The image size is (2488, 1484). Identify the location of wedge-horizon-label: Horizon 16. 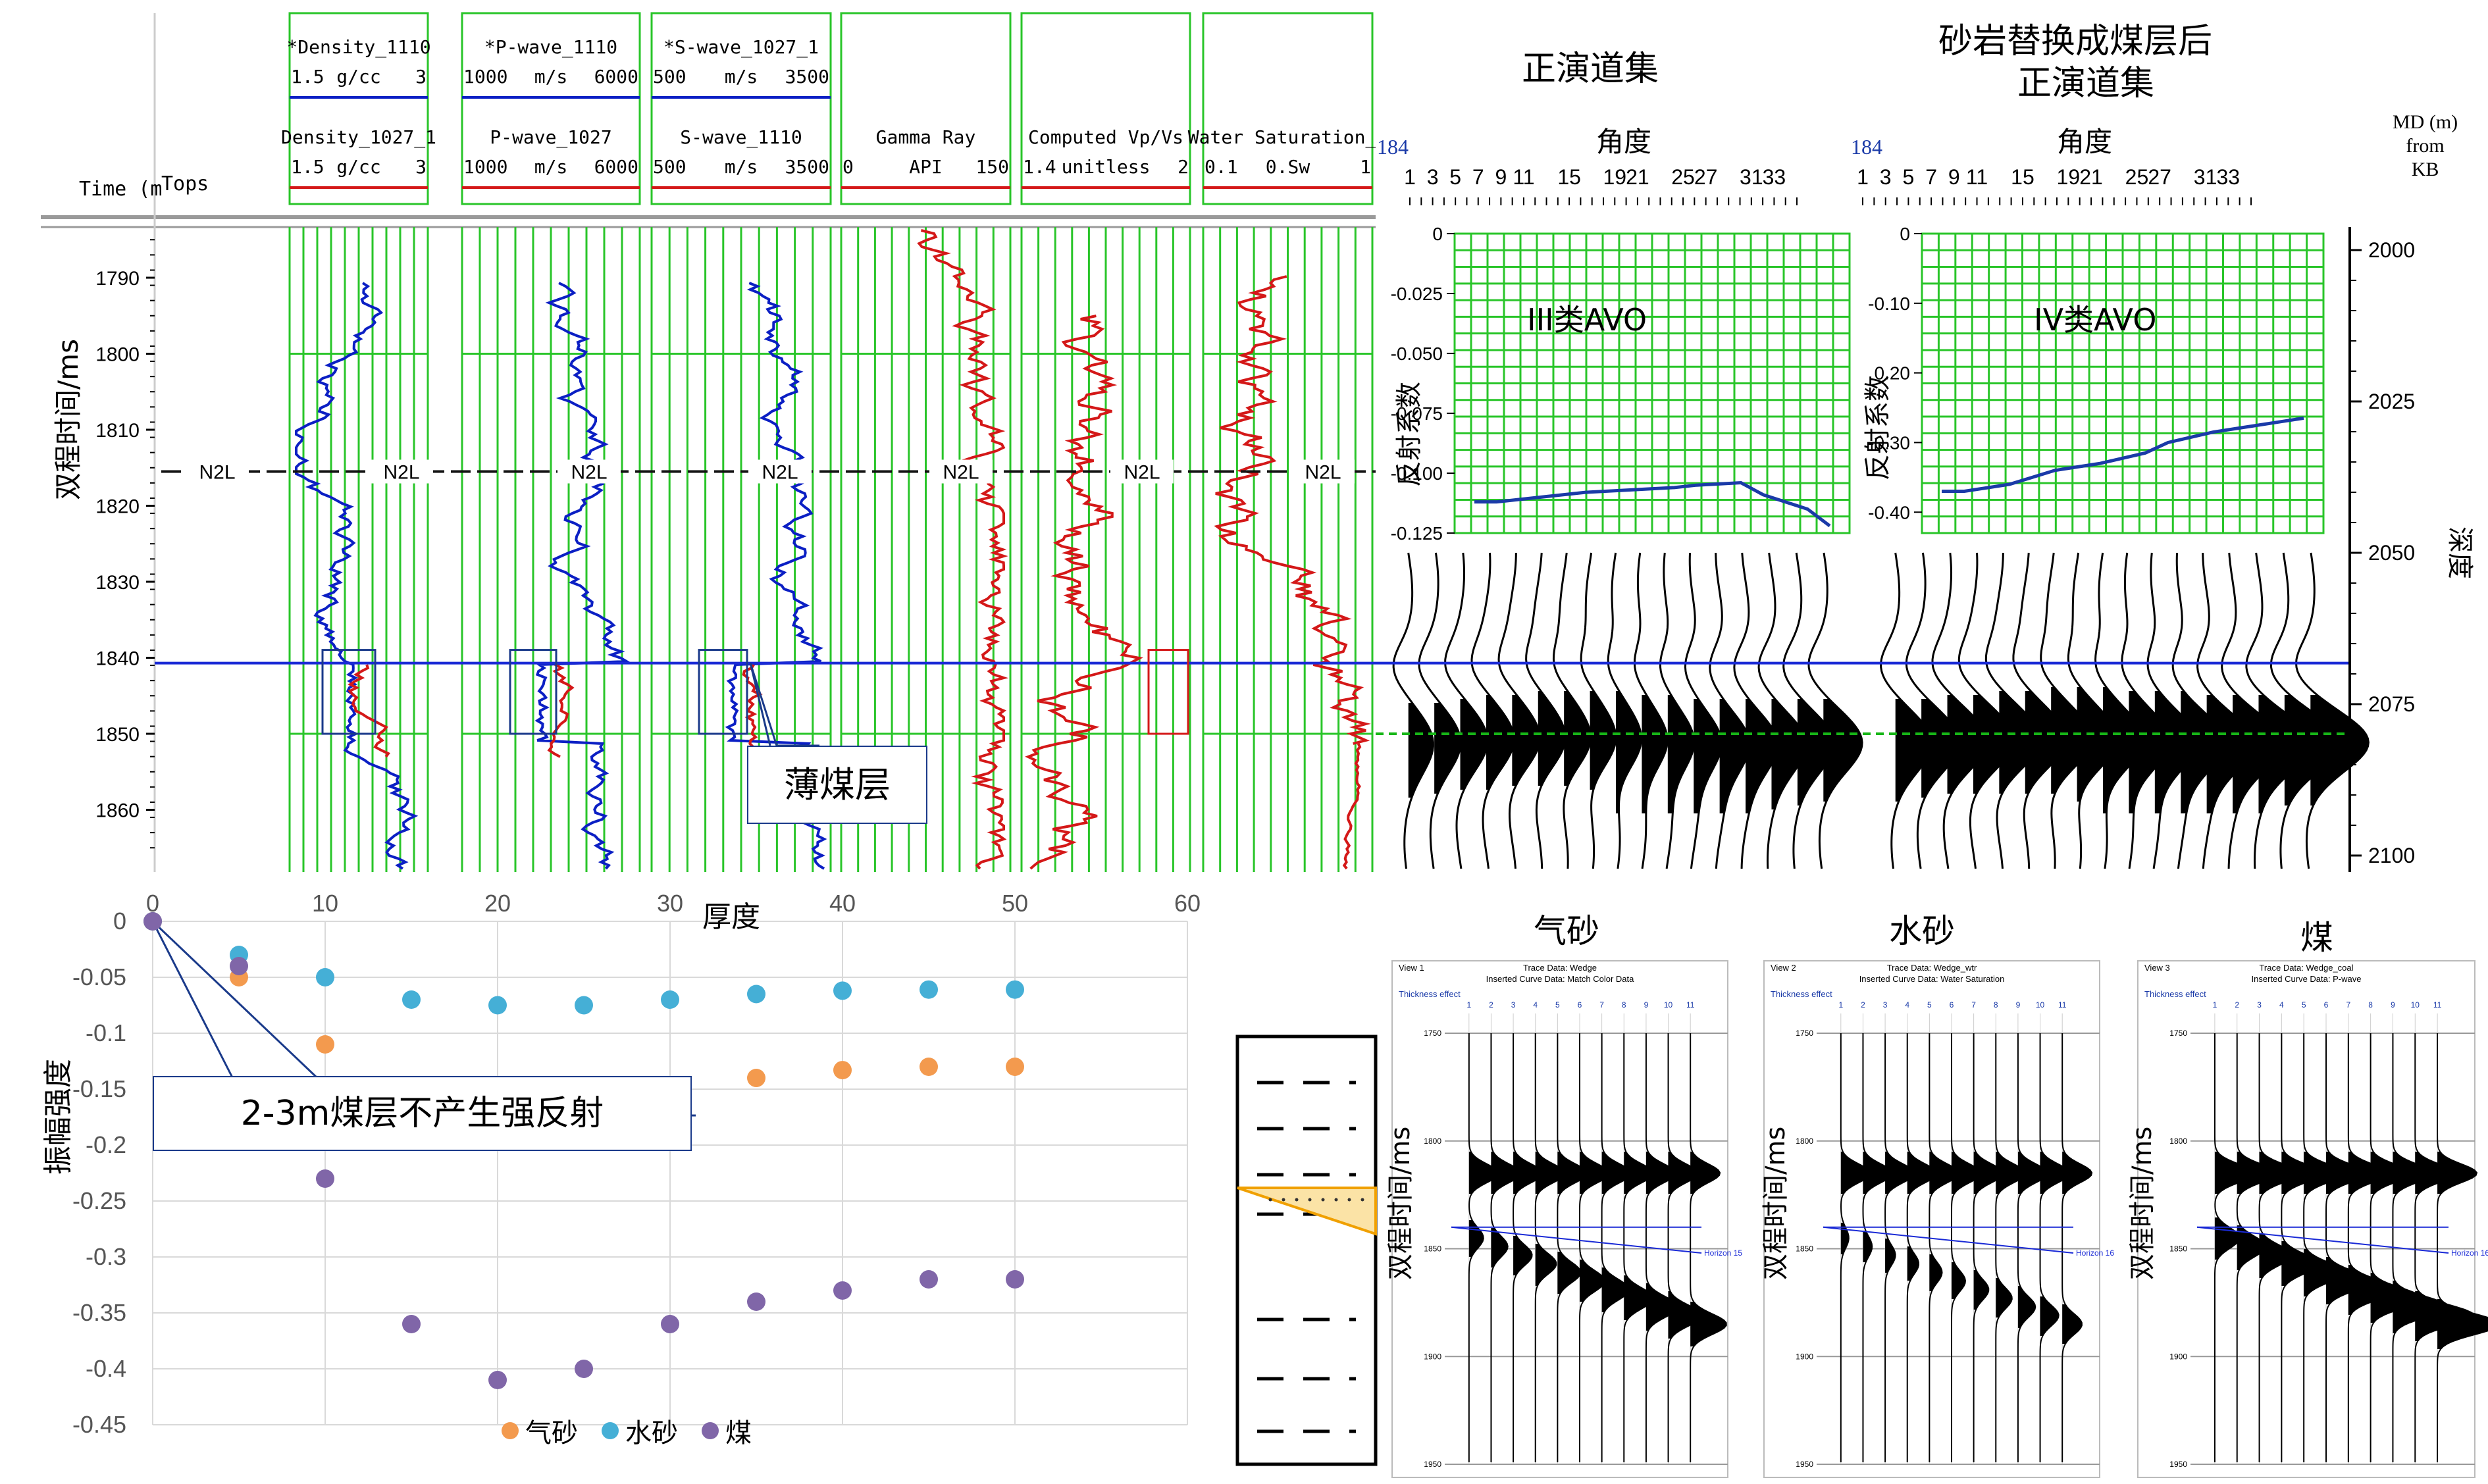
(2095, 1253).